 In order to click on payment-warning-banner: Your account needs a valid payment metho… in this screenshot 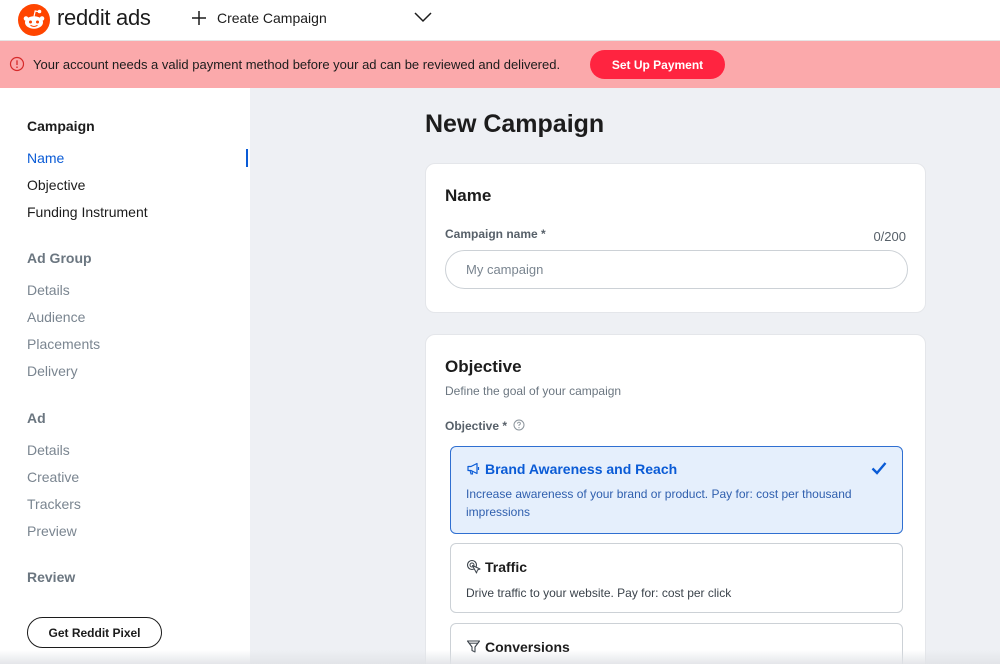, I will do `click(500, 64)`.